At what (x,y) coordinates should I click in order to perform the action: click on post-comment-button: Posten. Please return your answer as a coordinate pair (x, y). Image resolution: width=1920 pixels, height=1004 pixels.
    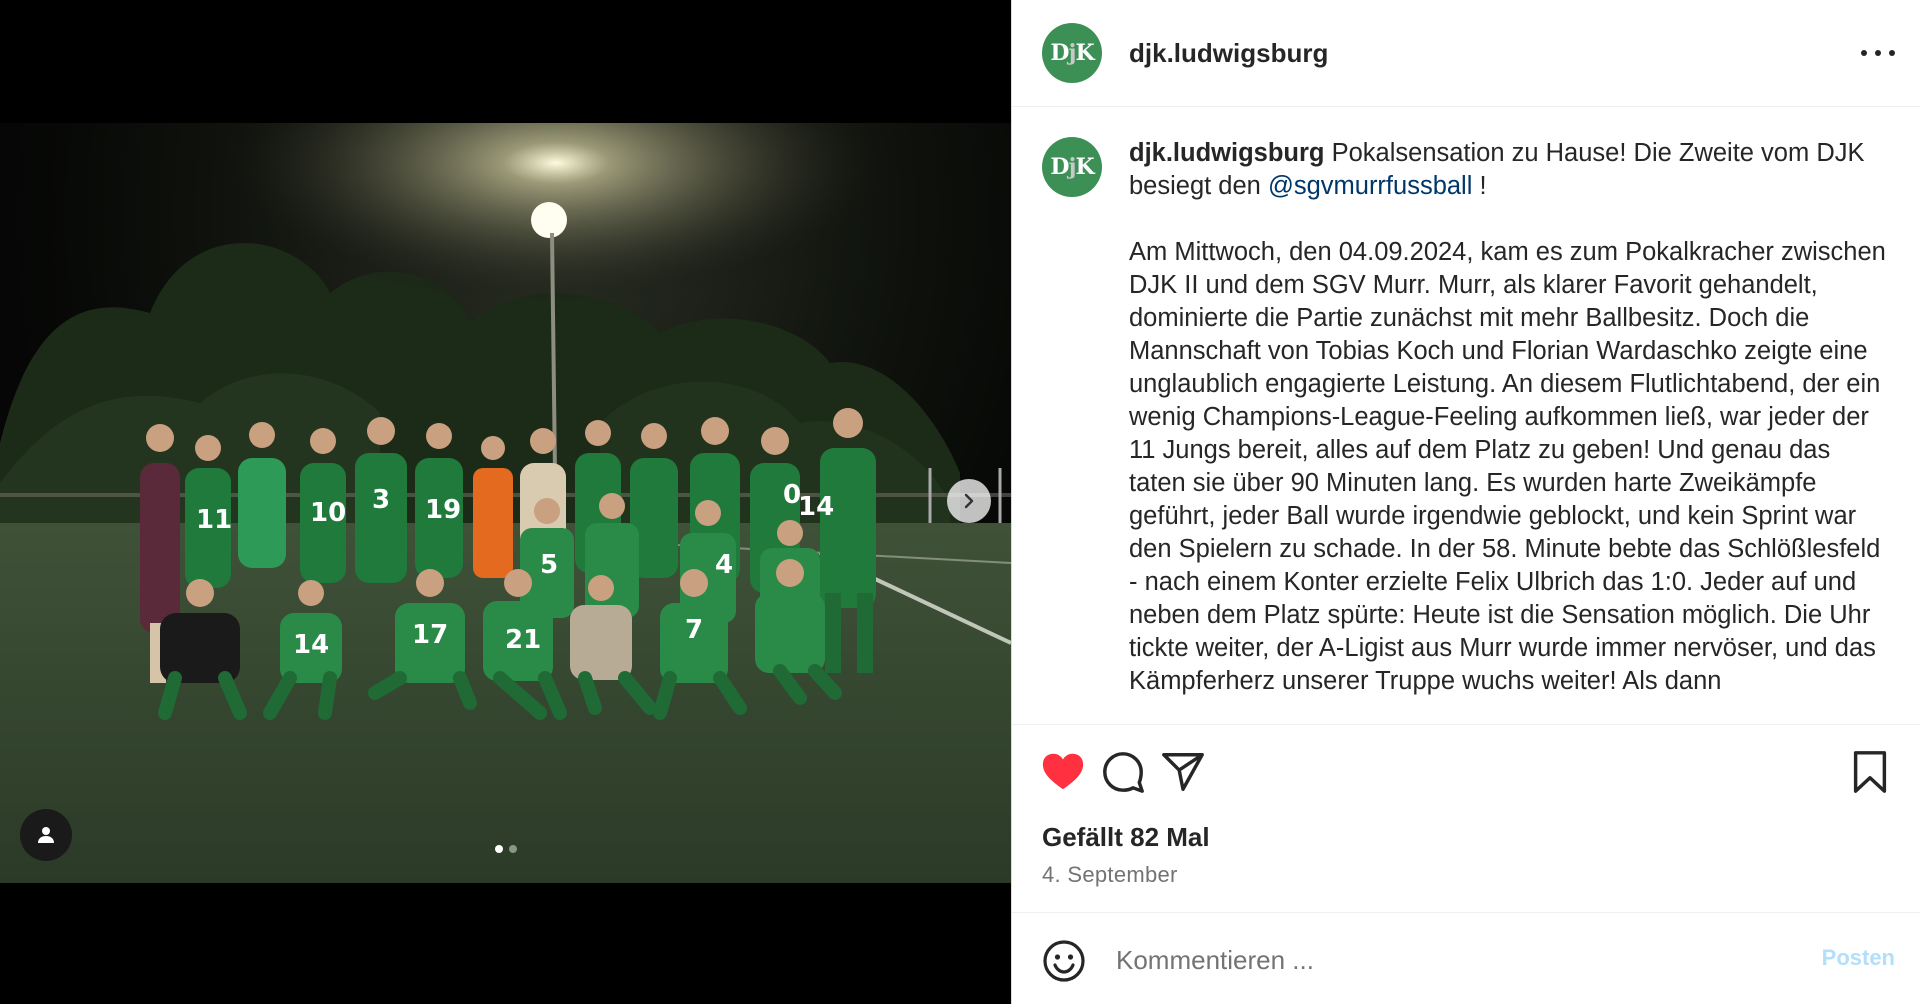
    Looking at the image, I should click on (1858, 958).